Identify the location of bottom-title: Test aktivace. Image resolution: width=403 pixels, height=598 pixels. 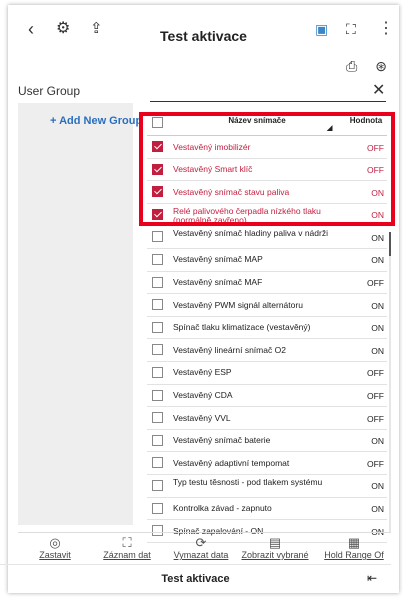
(195, 579).